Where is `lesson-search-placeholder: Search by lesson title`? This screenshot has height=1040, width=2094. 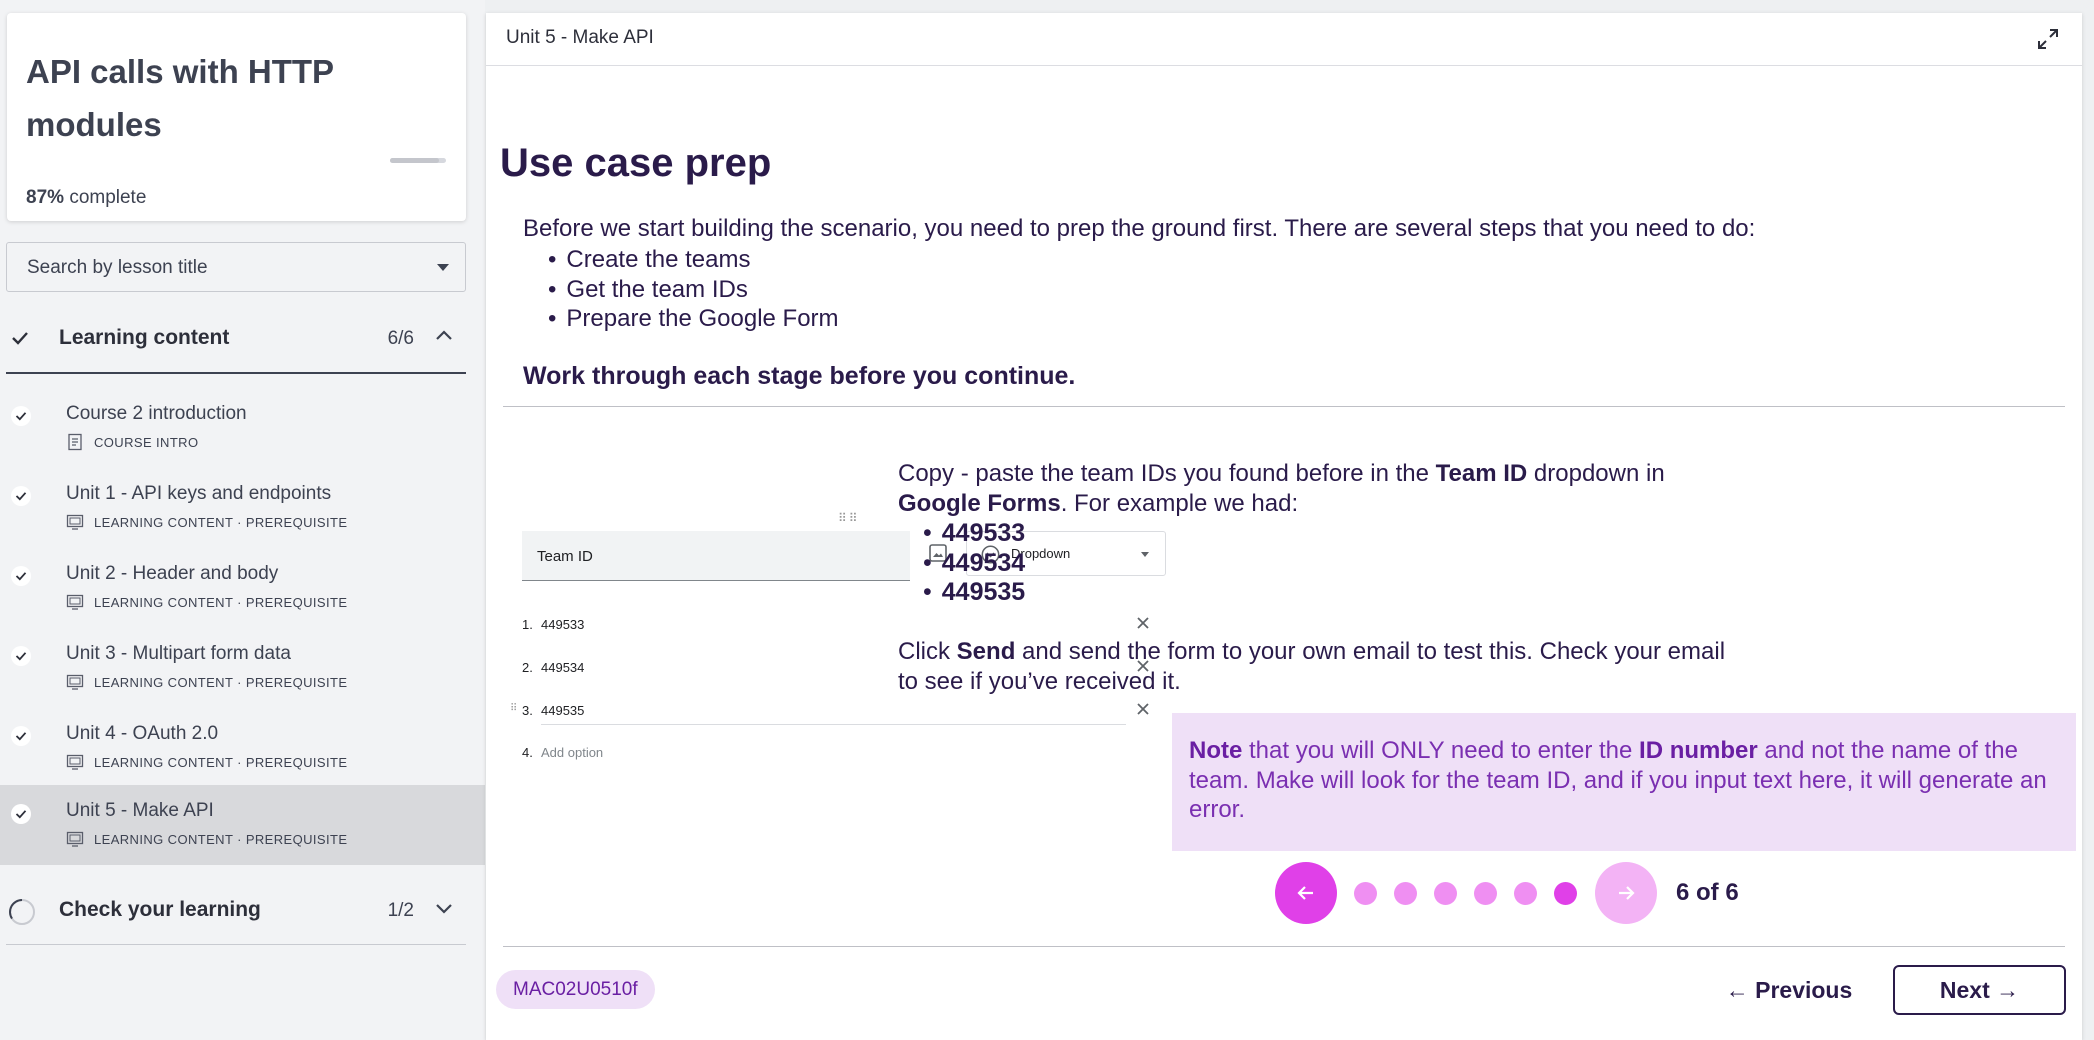 lesson-search-placeholder: Search by lesson title is located at coordinates (117, 267).